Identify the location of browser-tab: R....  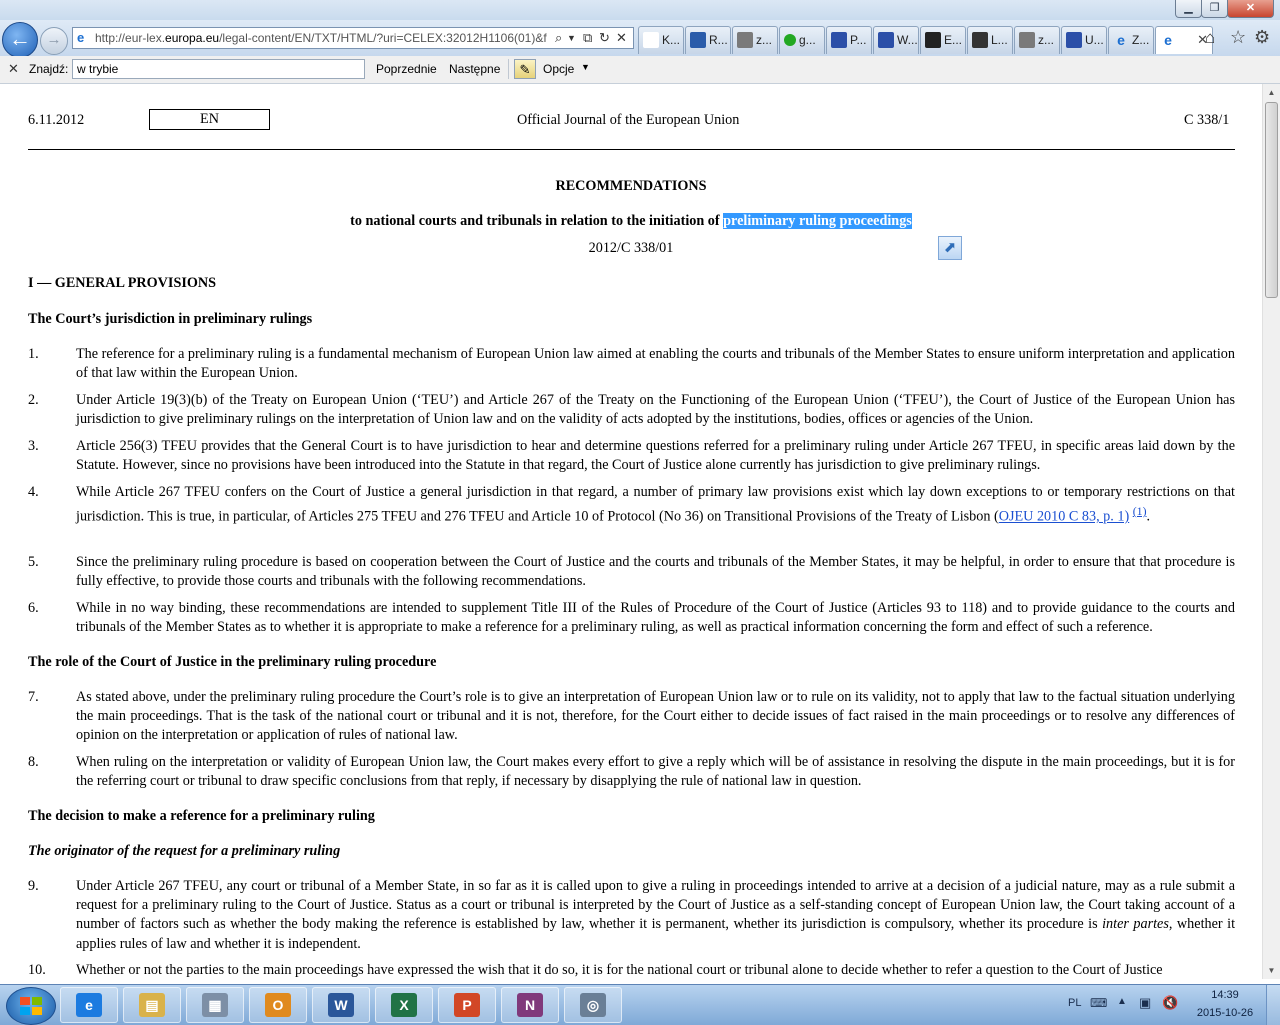
(708, 40).